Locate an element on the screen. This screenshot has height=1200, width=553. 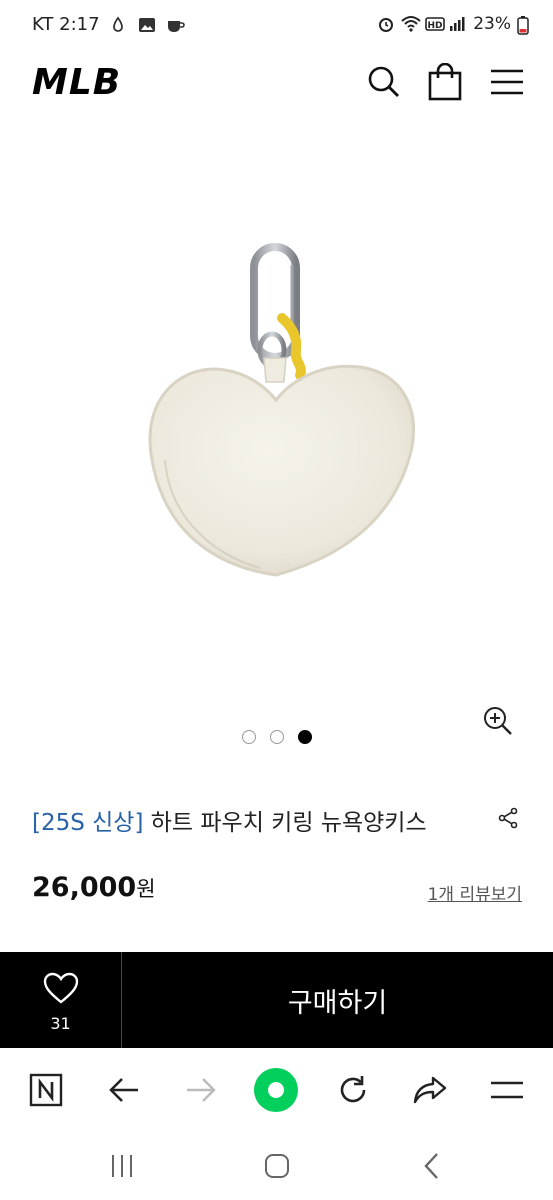
share-page-button is located at coordinates (430, 1090).